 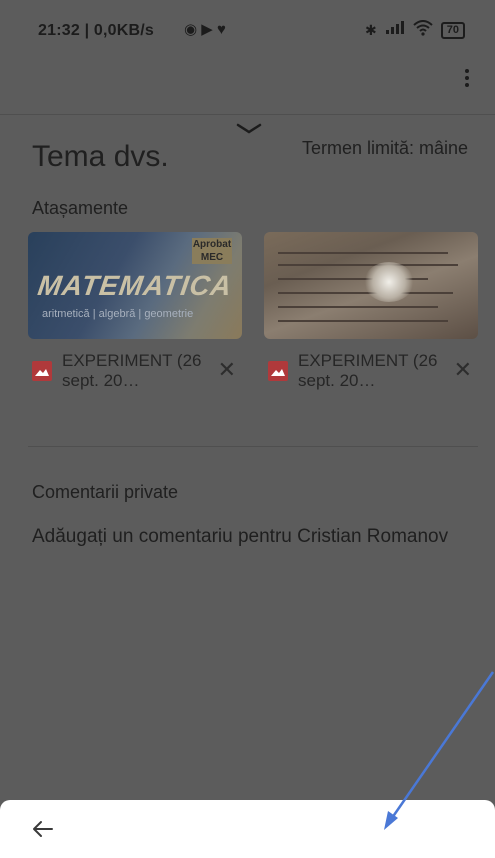 What do you see at coordinates (59, 30) in the screenshot?
I see `clock: 21:32` at bounding box center [59, 30].